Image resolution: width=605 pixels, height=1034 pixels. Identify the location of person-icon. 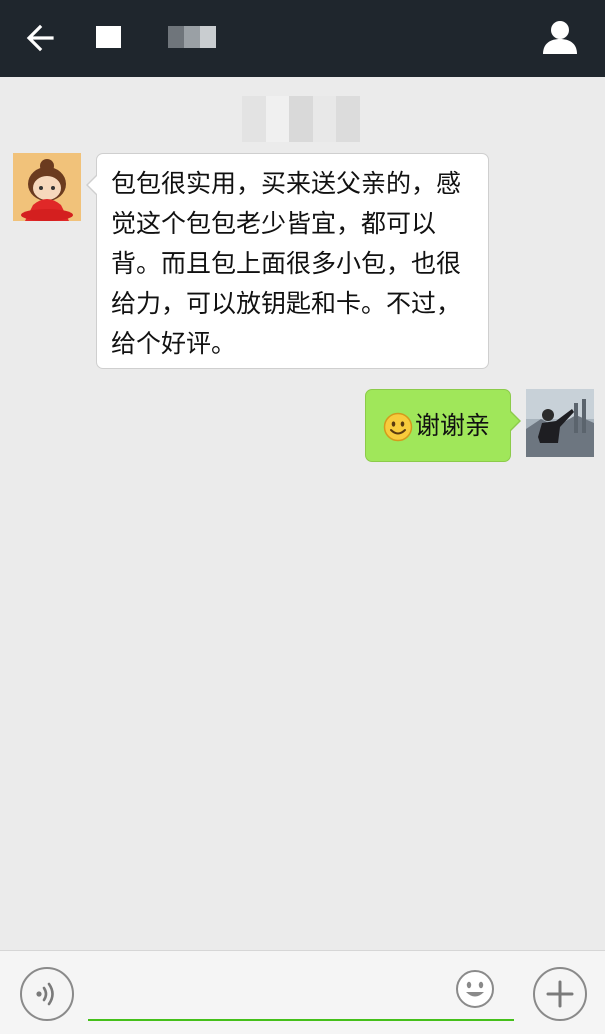
(560, 37).